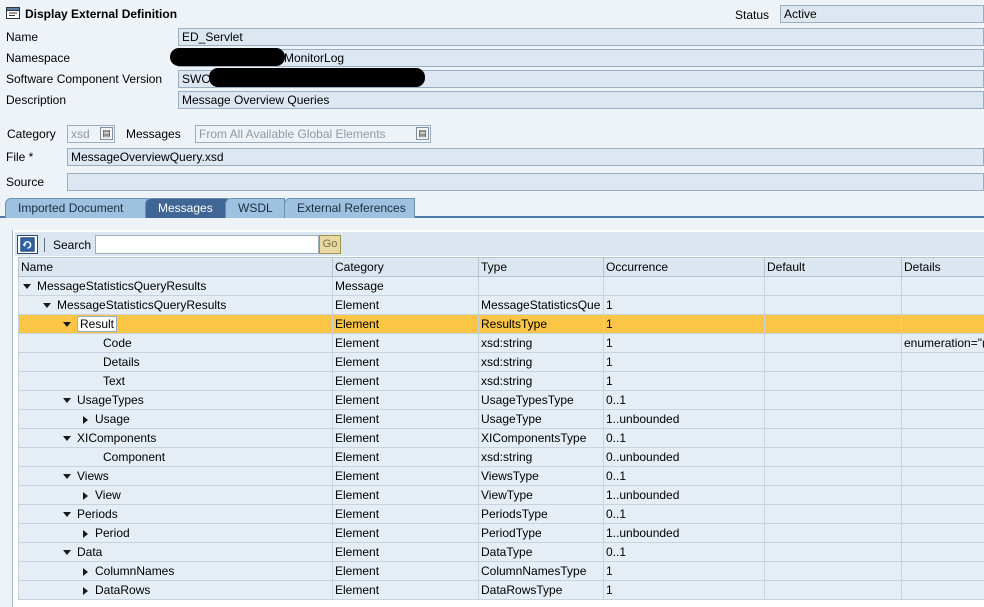 The height and width of the screenshot is (607, 984). Describe the element at coordinates (541, 514) in the screenshot. I see `cell-type: PeriodsType` at that location.